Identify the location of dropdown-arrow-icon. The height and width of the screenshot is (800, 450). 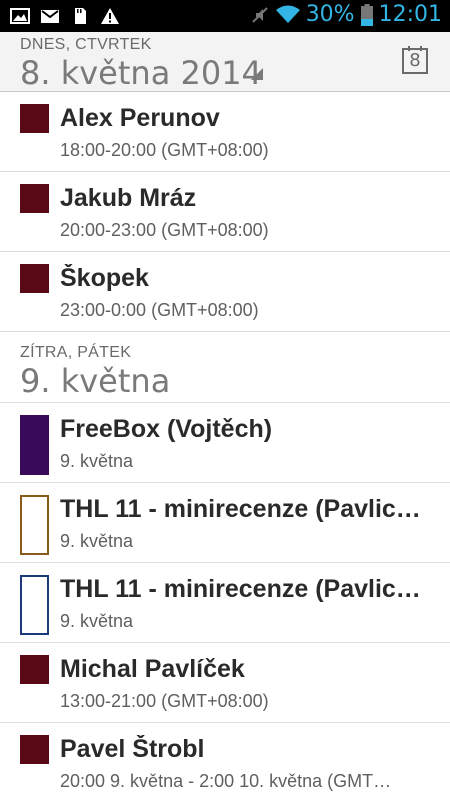
(257, 74).